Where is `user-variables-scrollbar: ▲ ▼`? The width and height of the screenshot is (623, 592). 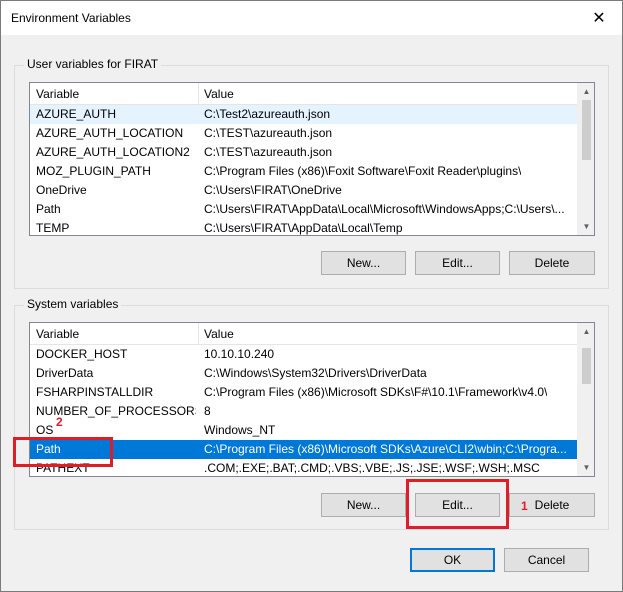 user-variables-scrollbar: ▲ ▼ is located at coordinates (585, 159).